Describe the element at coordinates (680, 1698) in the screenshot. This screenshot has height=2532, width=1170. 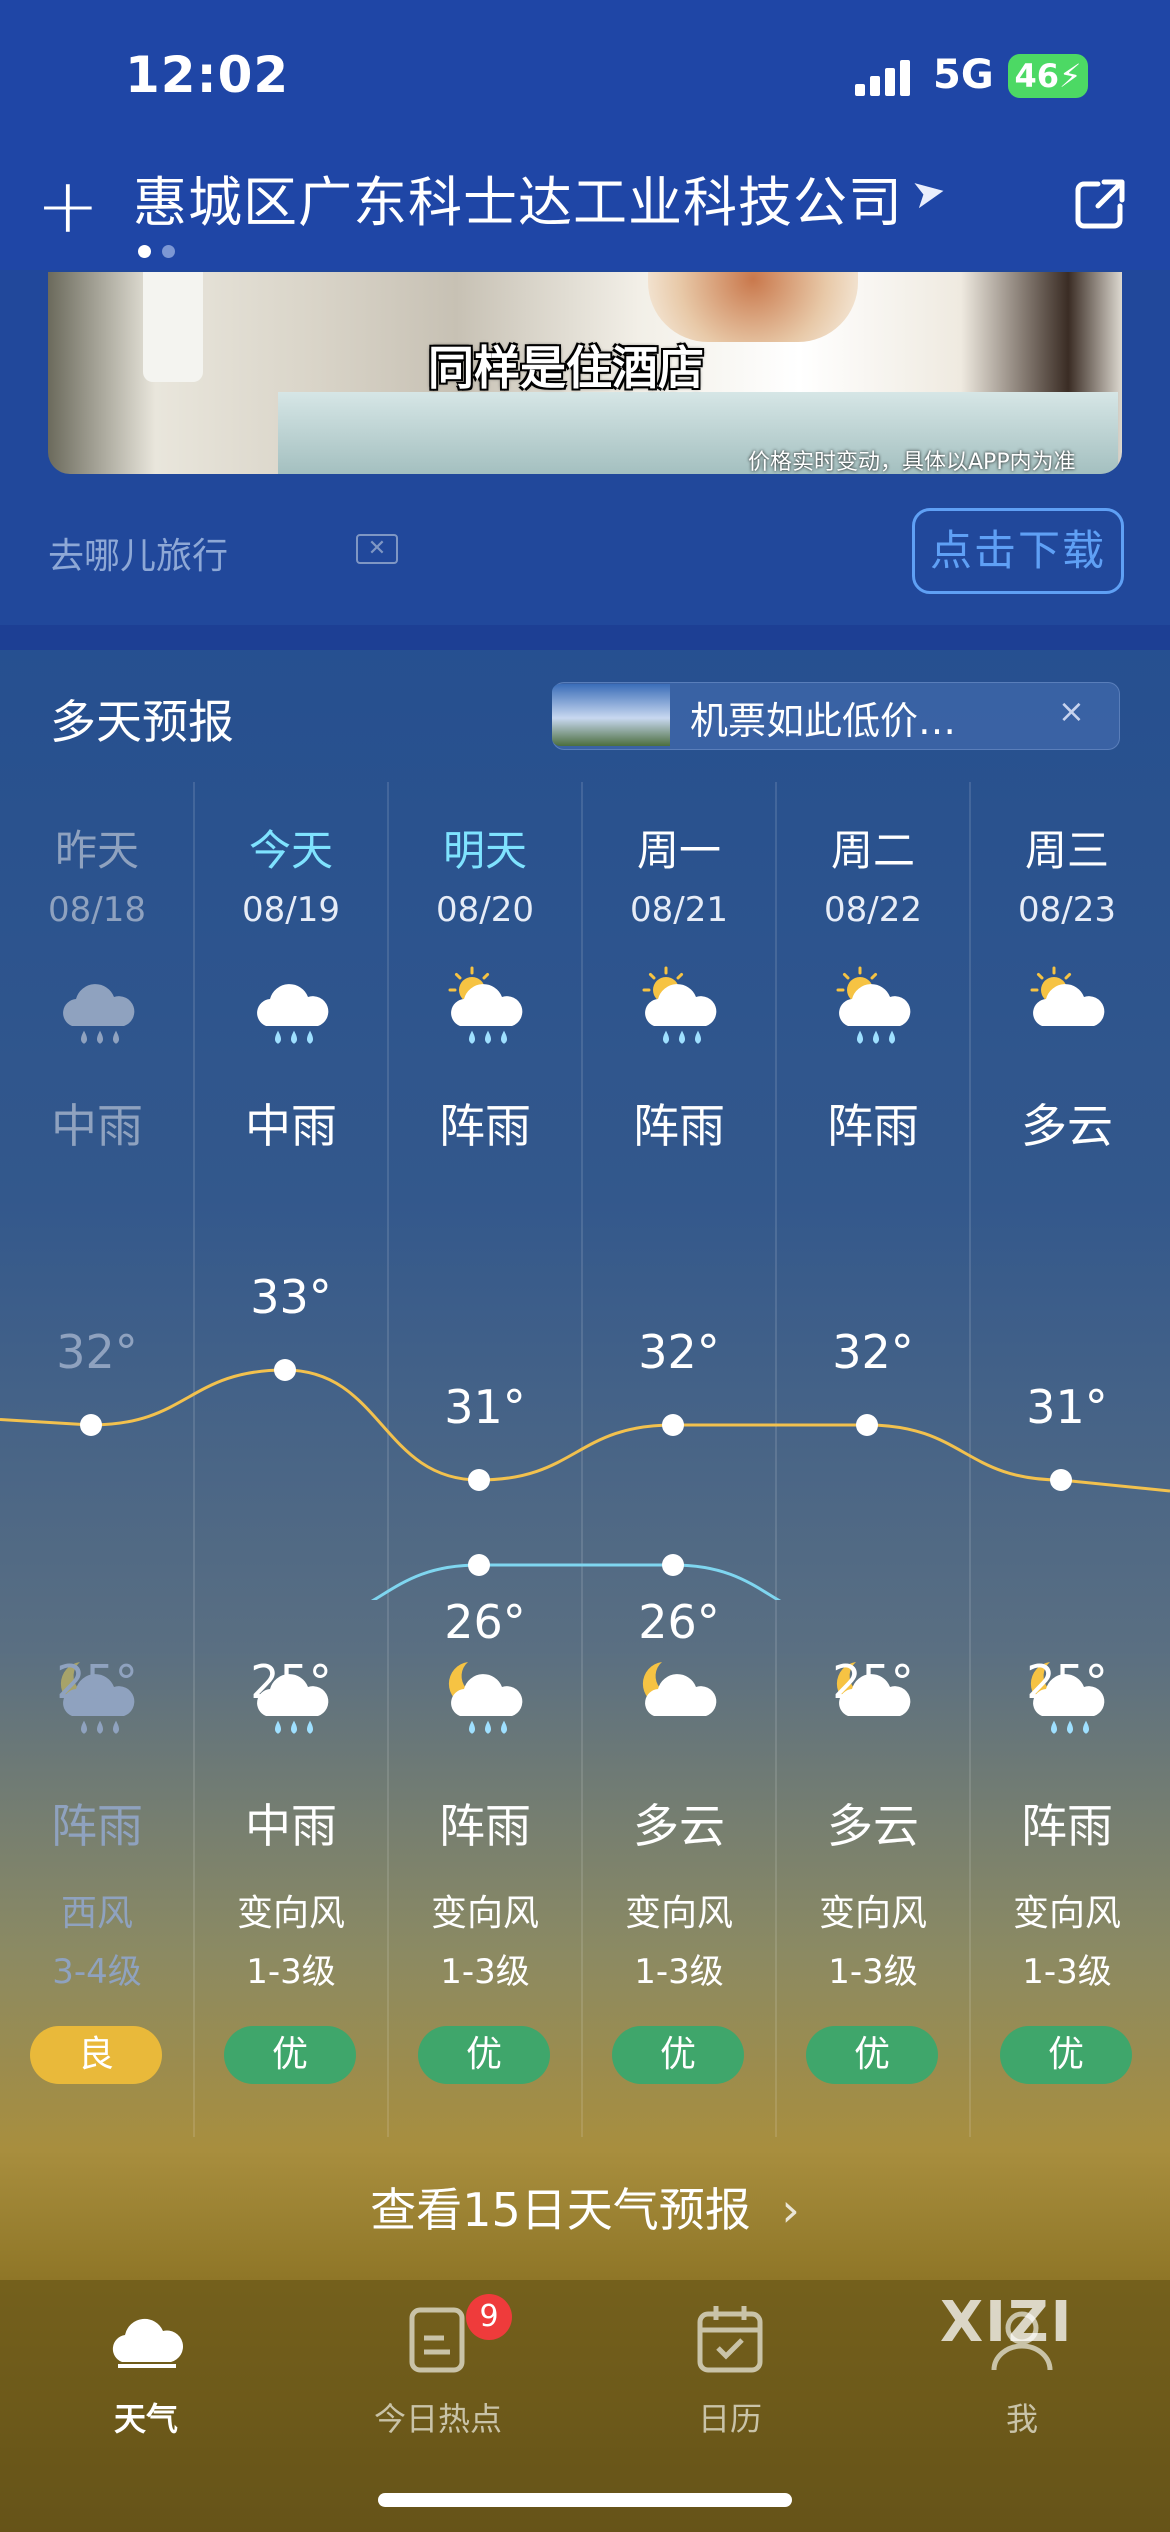
I see `moon-cloud-icon` at that location.